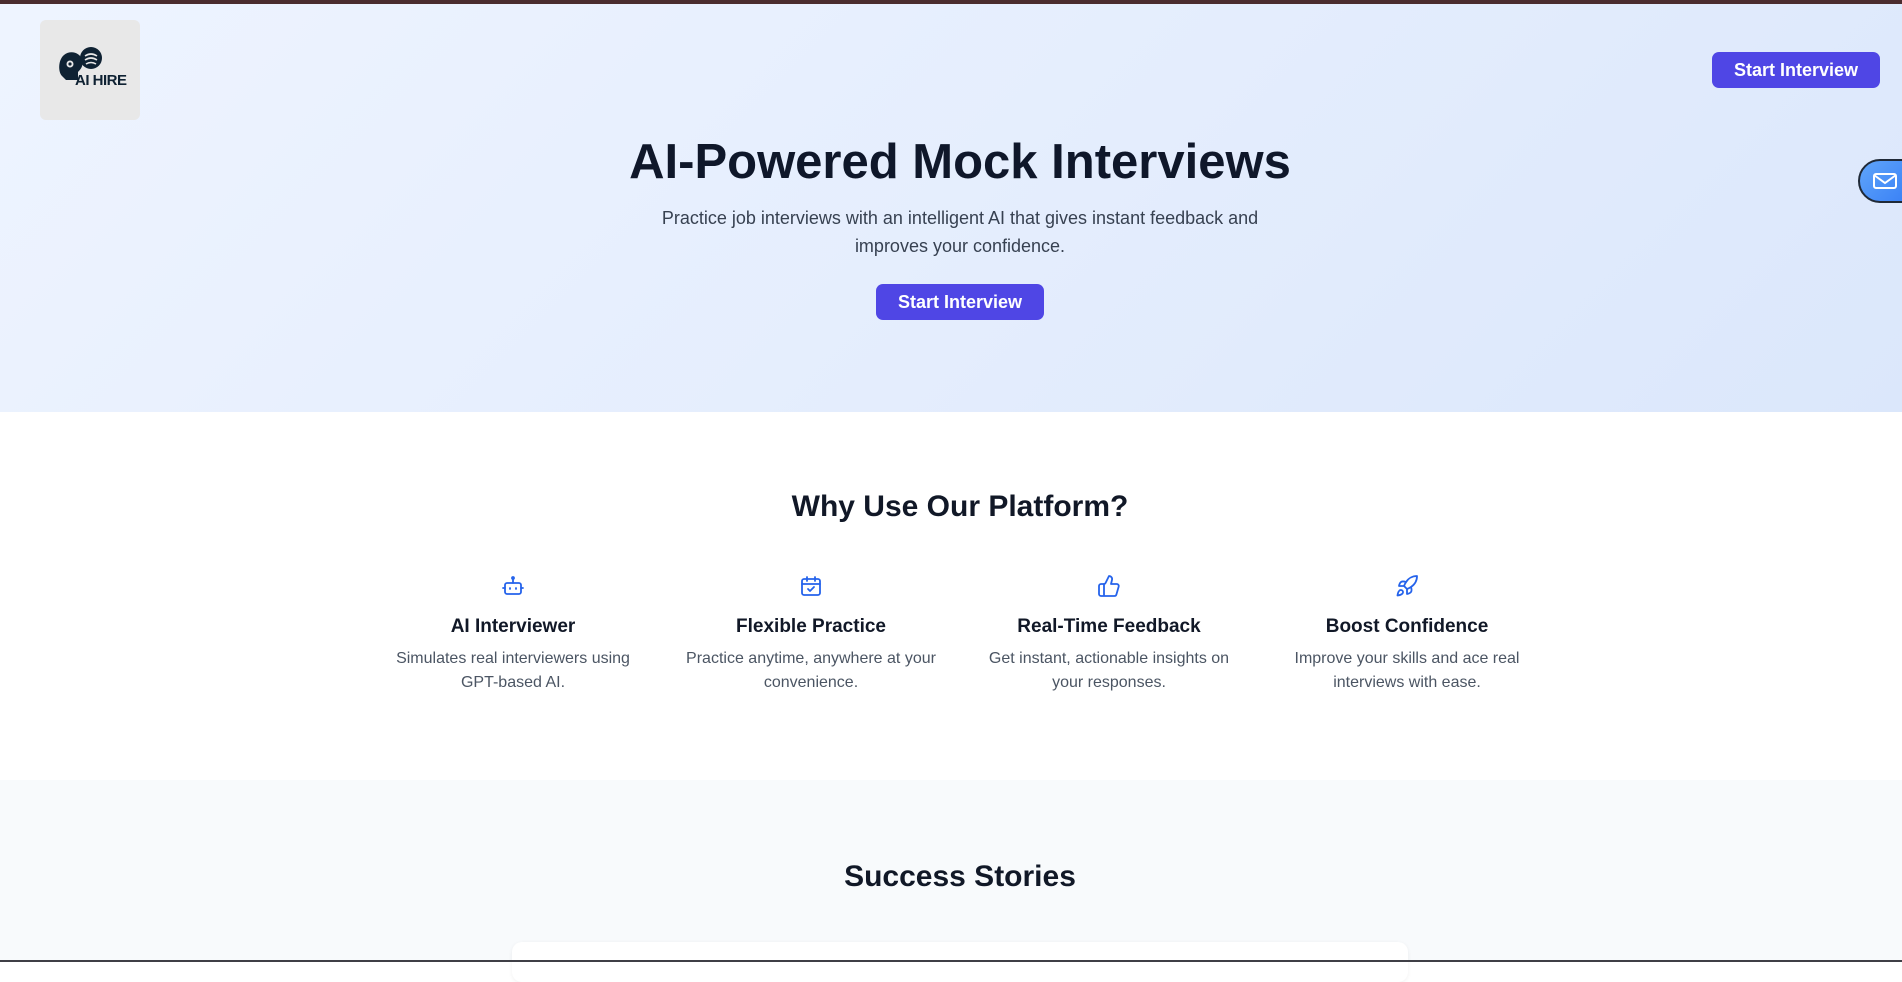  What do you see at coordinates (960, 506) in the screenshot?
I see `features-title: Why Use Our Platform?` at bounding box center [960, 506].